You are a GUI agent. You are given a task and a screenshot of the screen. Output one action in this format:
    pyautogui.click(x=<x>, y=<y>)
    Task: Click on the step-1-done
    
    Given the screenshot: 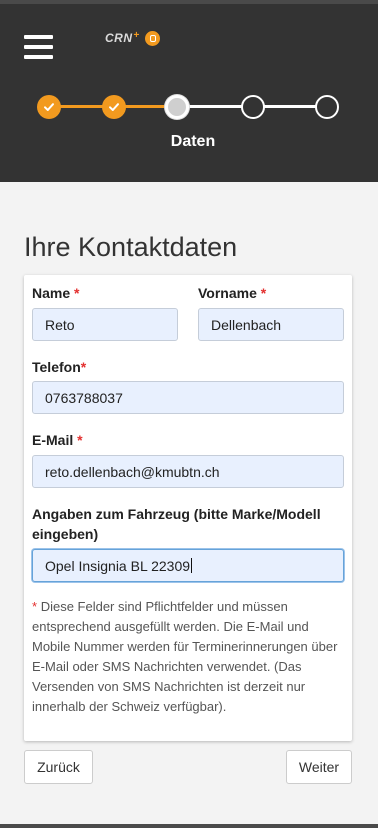 What is the action you would take?
    pyautogui.click(x=49, y=107)
    